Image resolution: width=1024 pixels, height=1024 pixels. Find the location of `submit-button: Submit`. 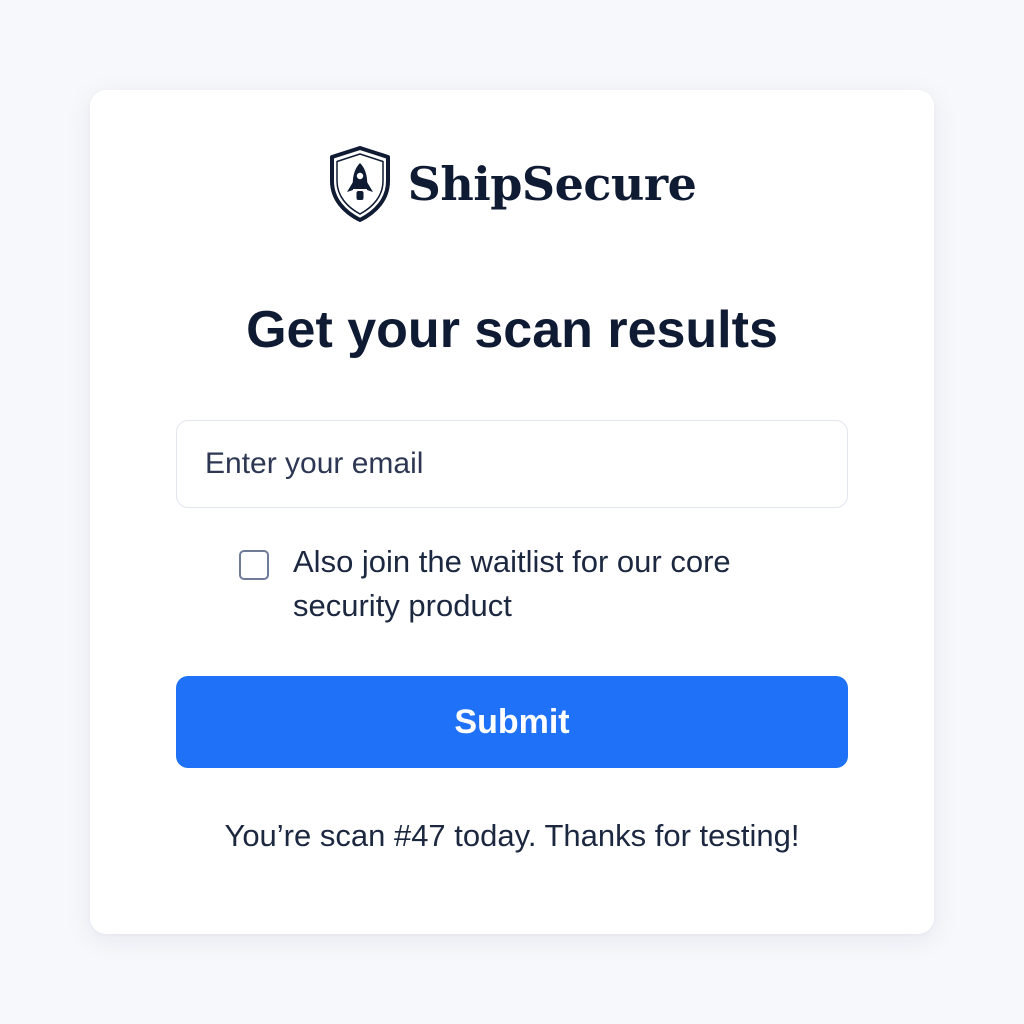

submit-button: Submit is located at coordinates (512, 722).